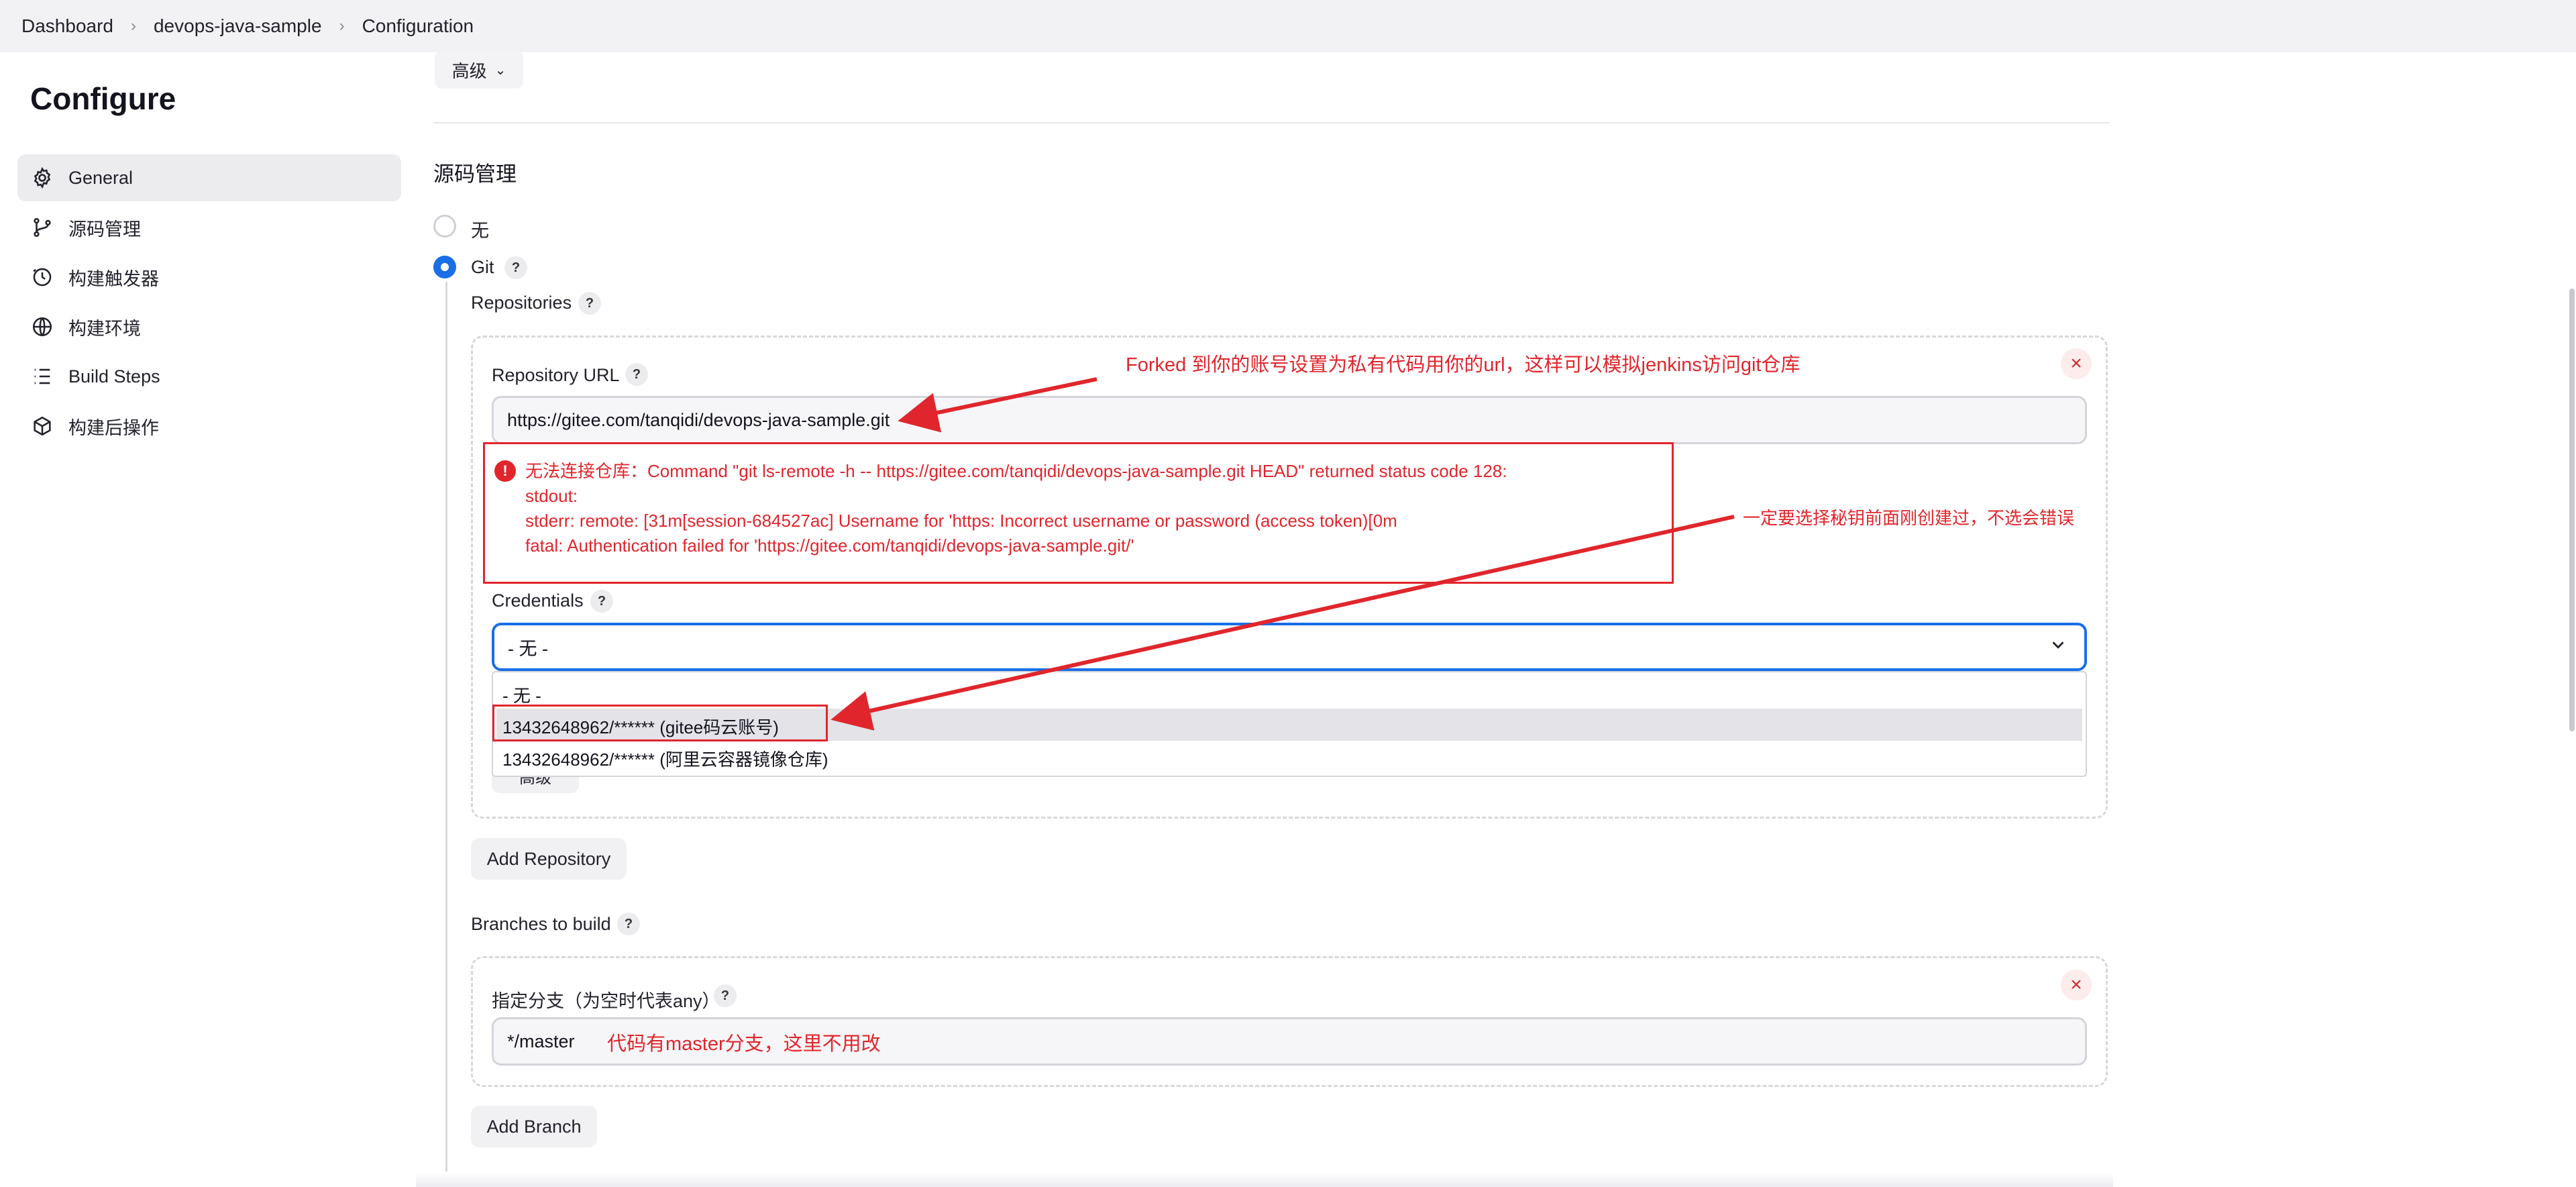 This screenshot has width=2576, height=1187. I want to click on annotation-arrows, so click(1282, 554).